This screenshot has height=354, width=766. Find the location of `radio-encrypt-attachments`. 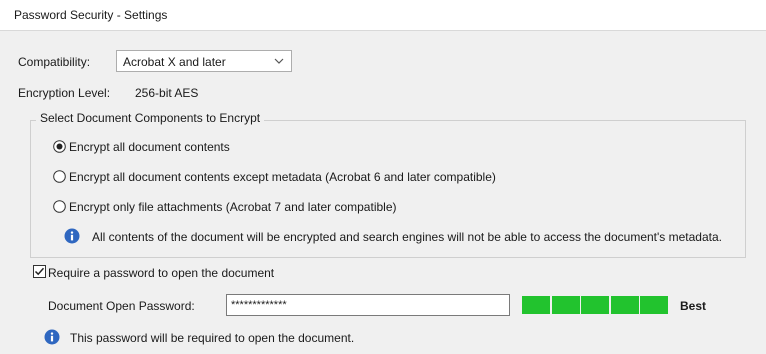

radio-encrypt-attachments is located at coordinates (59, 206).